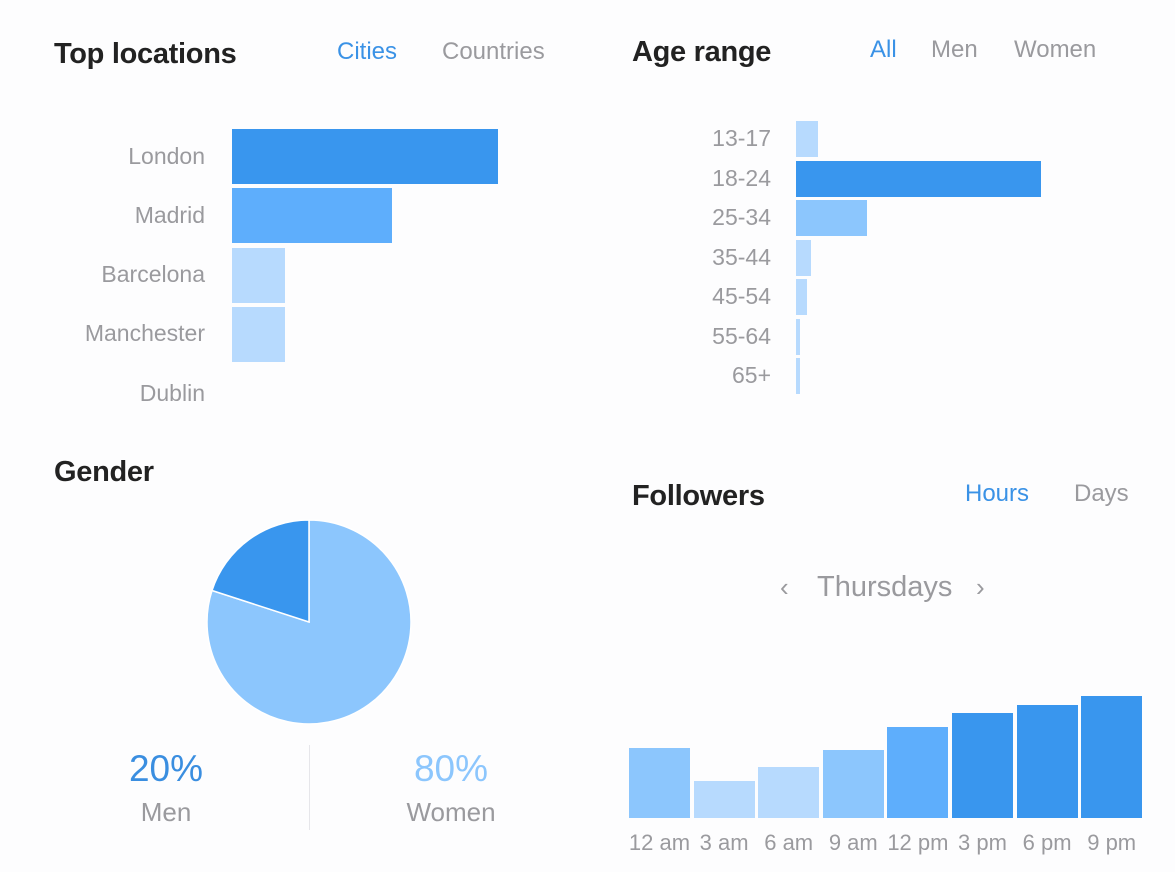  Describe the element at coordinates (982, 765) in the screenshot. I see `bar-3-pm` at that location.